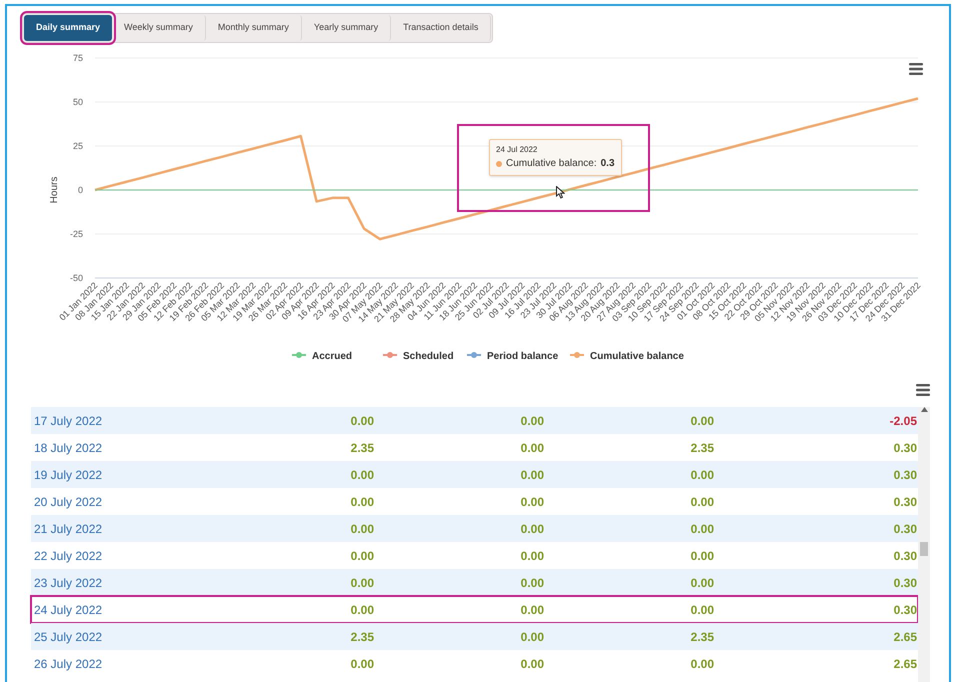  What do you see at coordinates (474, 582) in the screenshot?
I see `table-row: 23 July 2022 0.00 0.00 0.00 0.30` at bounding box center [474, 582].